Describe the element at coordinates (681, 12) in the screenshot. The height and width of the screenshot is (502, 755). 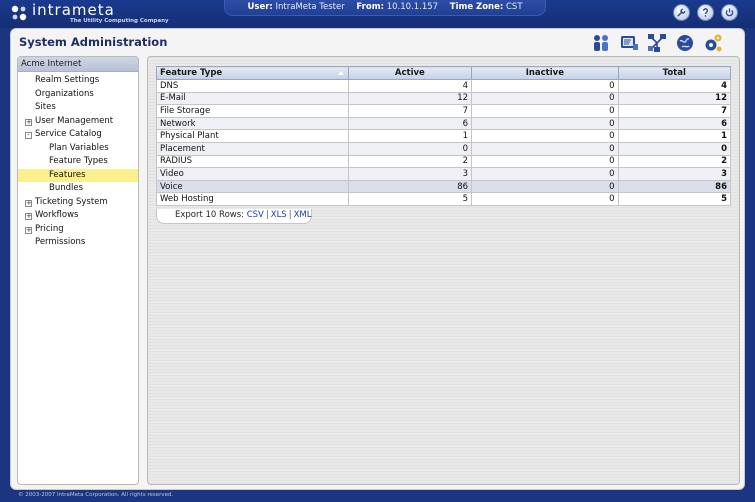
I see `wrench-icon` at that location.